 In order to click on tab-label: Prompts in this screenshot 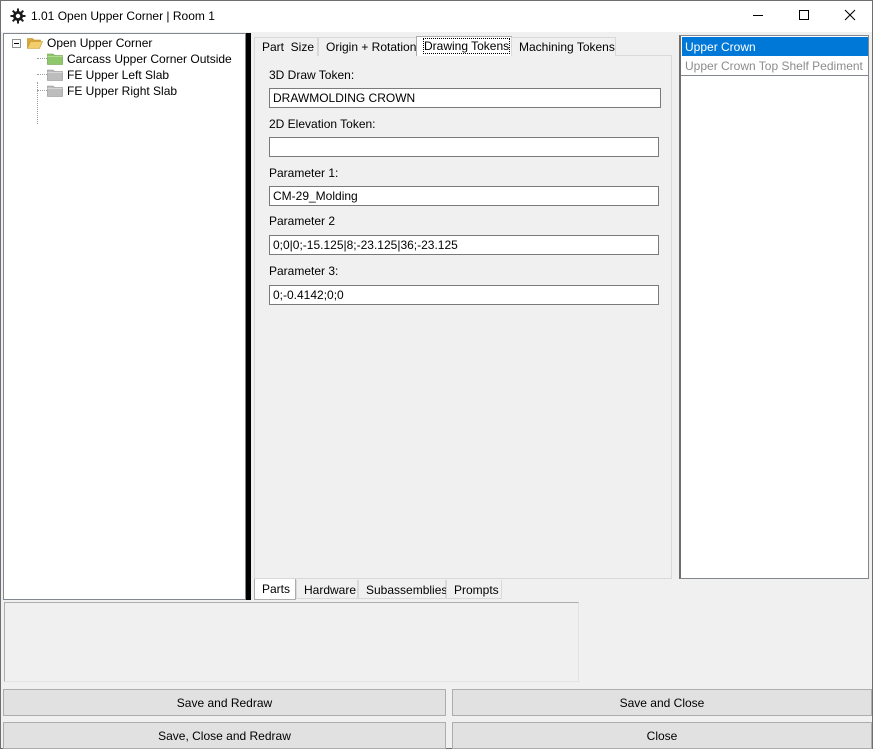, I will do `click(476, 590)`.